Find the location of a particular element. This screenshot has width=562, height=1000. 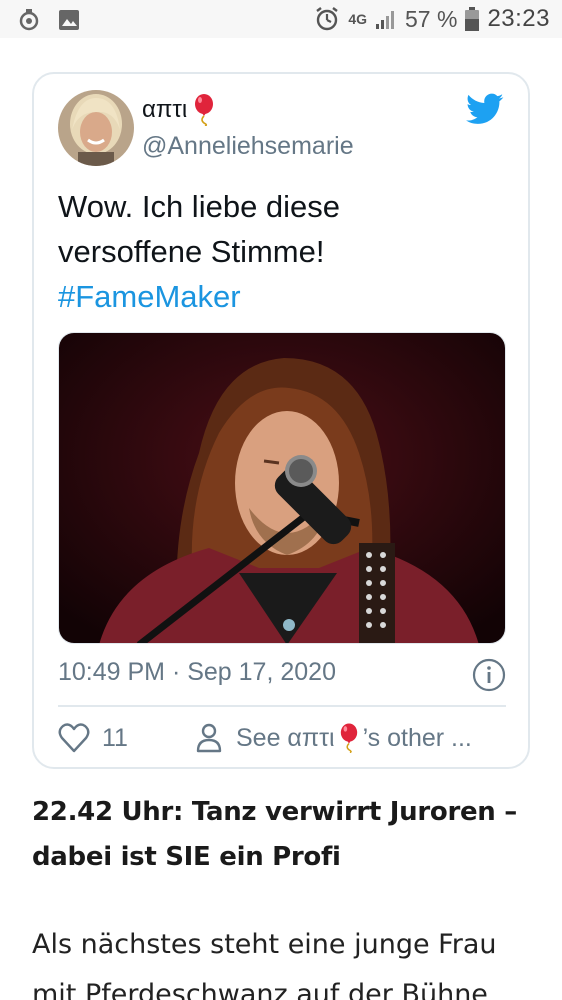

avatar is located at coordinates (96, 128).